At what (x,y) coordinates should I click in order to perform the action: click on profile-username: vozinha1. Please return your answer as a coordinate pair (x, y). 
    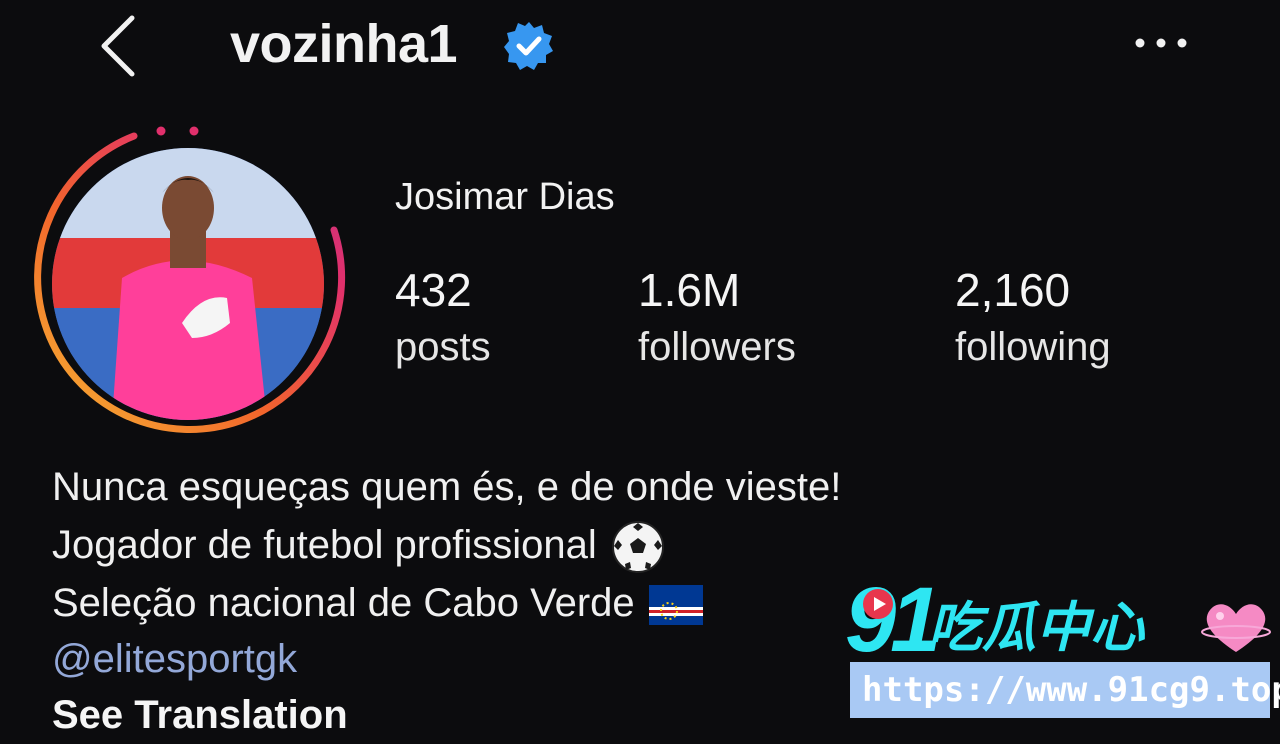
    Looking at the image, I should click on (344, 44).